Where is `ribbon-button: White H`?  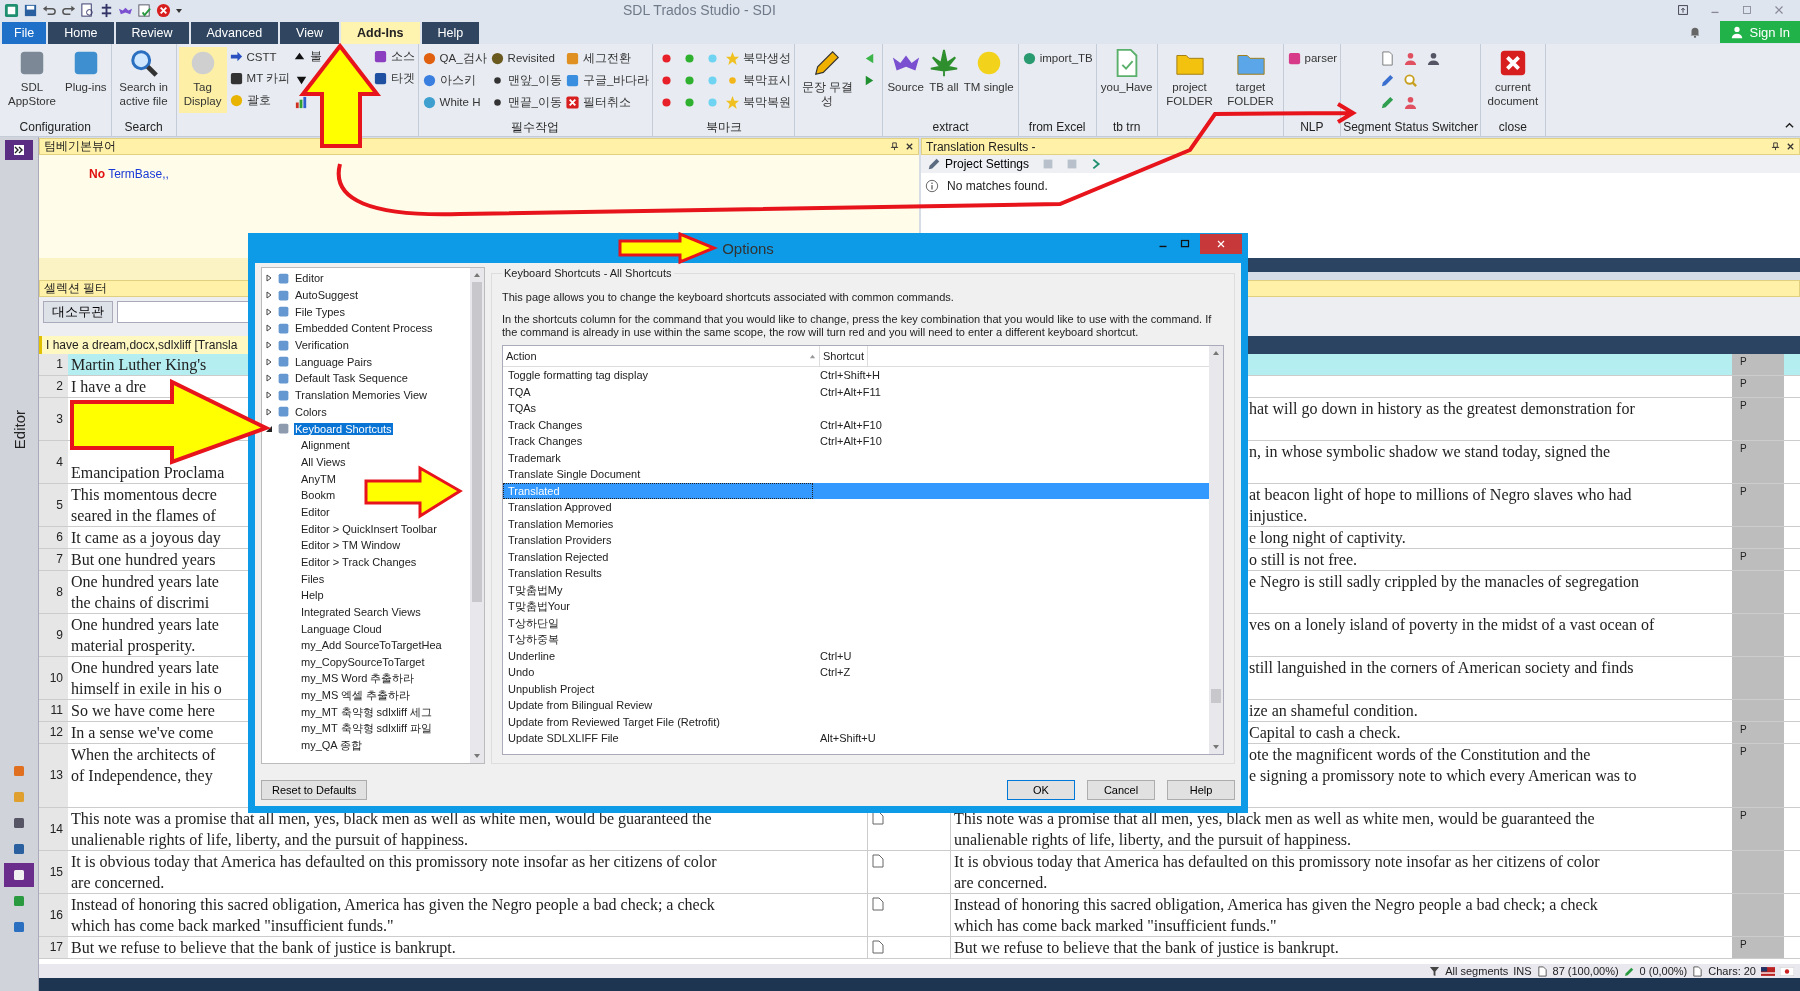
ribbon-button: White H is located at coordinates (451, 102).